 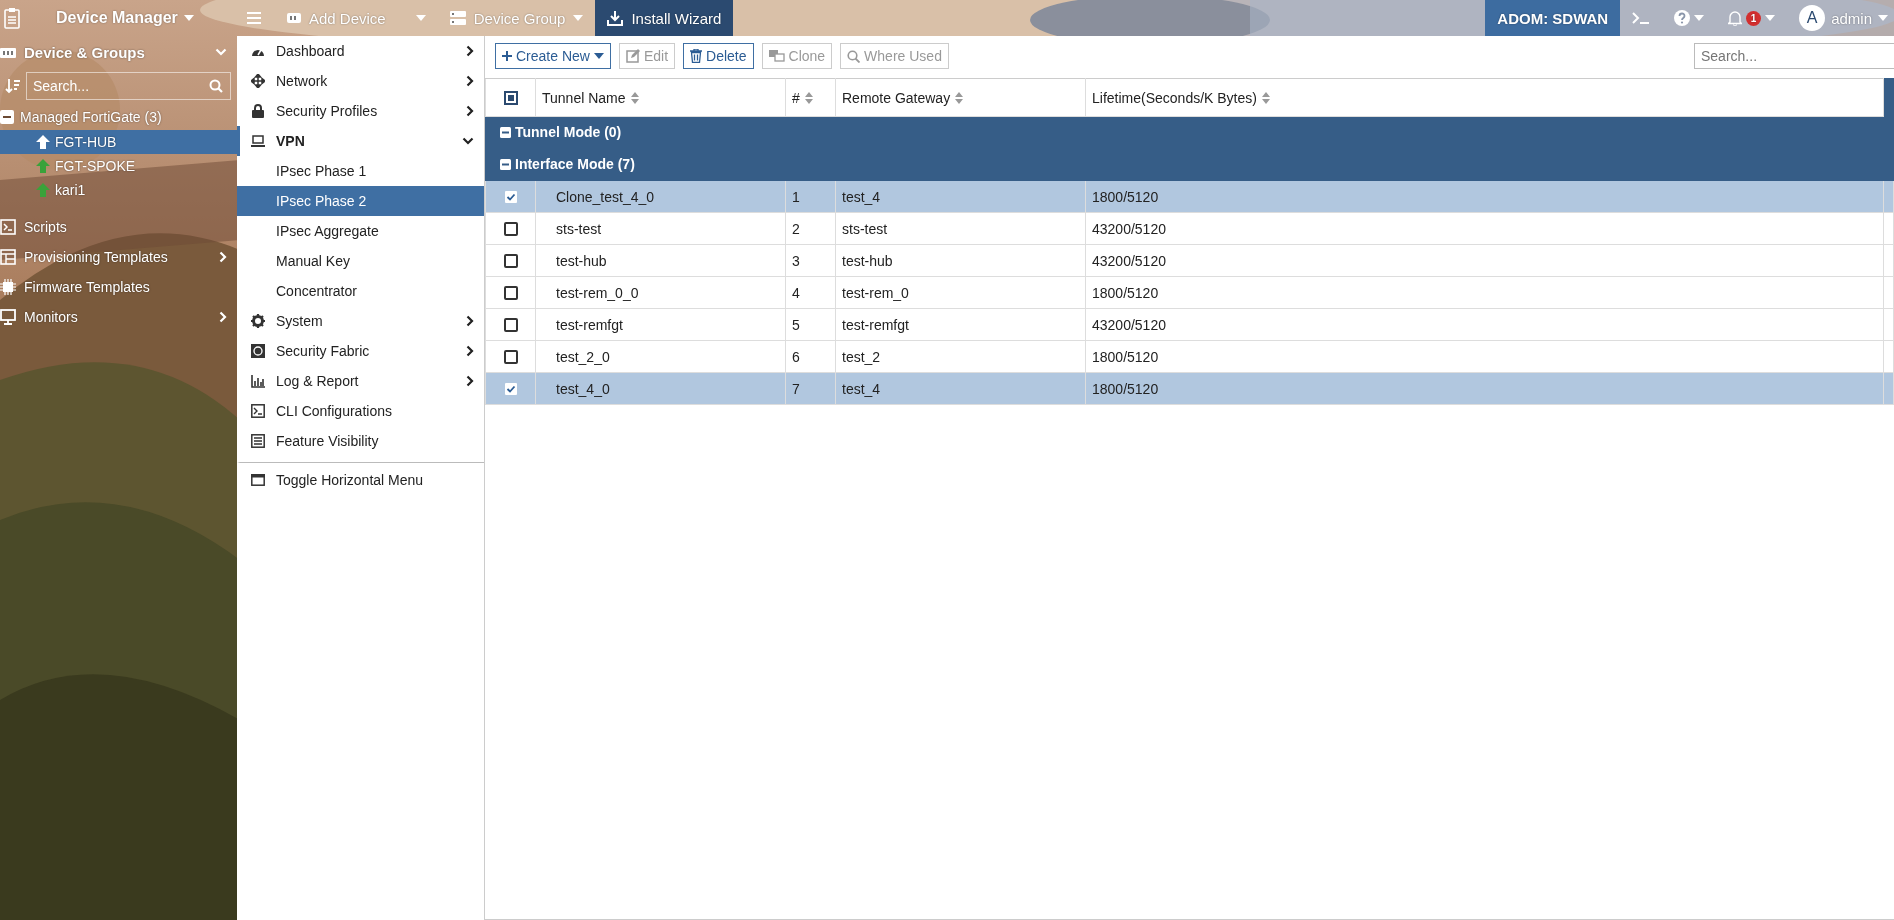 What do you see at coordinates (118, 287) in the screenshot?
I see `nav-item: Firmware Templates` at bounding box center [118, 287].